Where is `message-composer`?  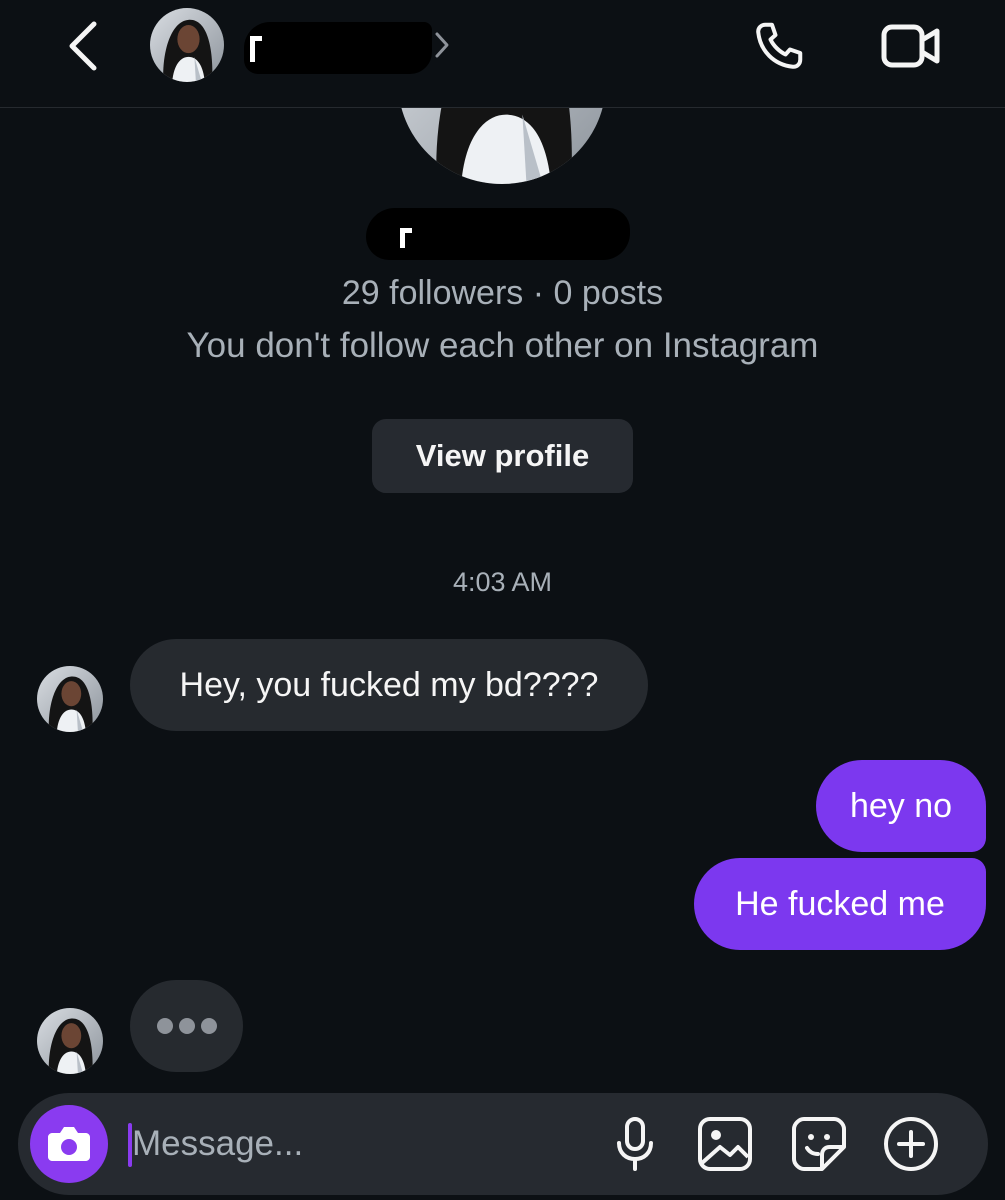
message-composer is located at coordinates (503, 1144).